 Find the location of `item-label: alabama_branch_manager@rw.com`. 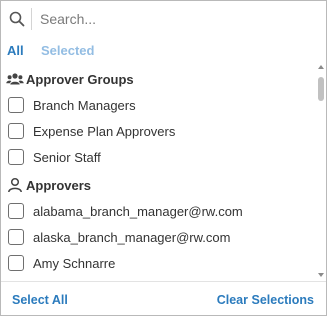

item-label: alabama_branch_manager@rw.com is located at coordinates (138, 211).